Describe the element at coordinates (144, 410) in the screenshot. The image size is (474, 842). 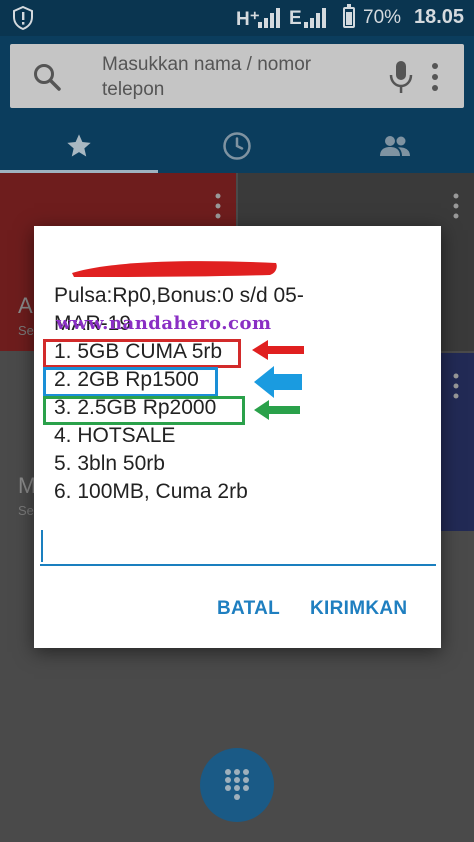
I see `highlight-box-green` at that location.